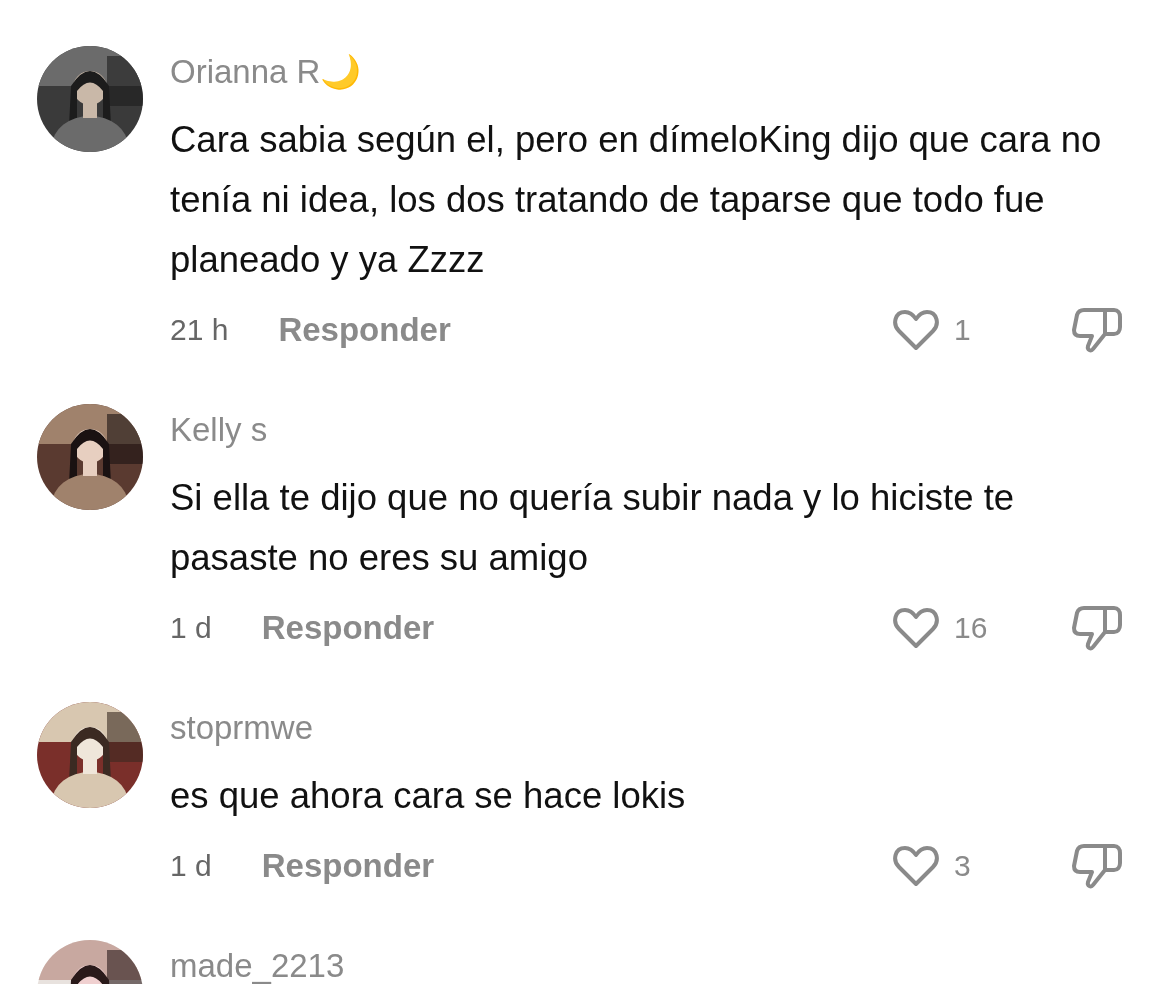  I want to click on username: Kelly s, so click(219, 430).